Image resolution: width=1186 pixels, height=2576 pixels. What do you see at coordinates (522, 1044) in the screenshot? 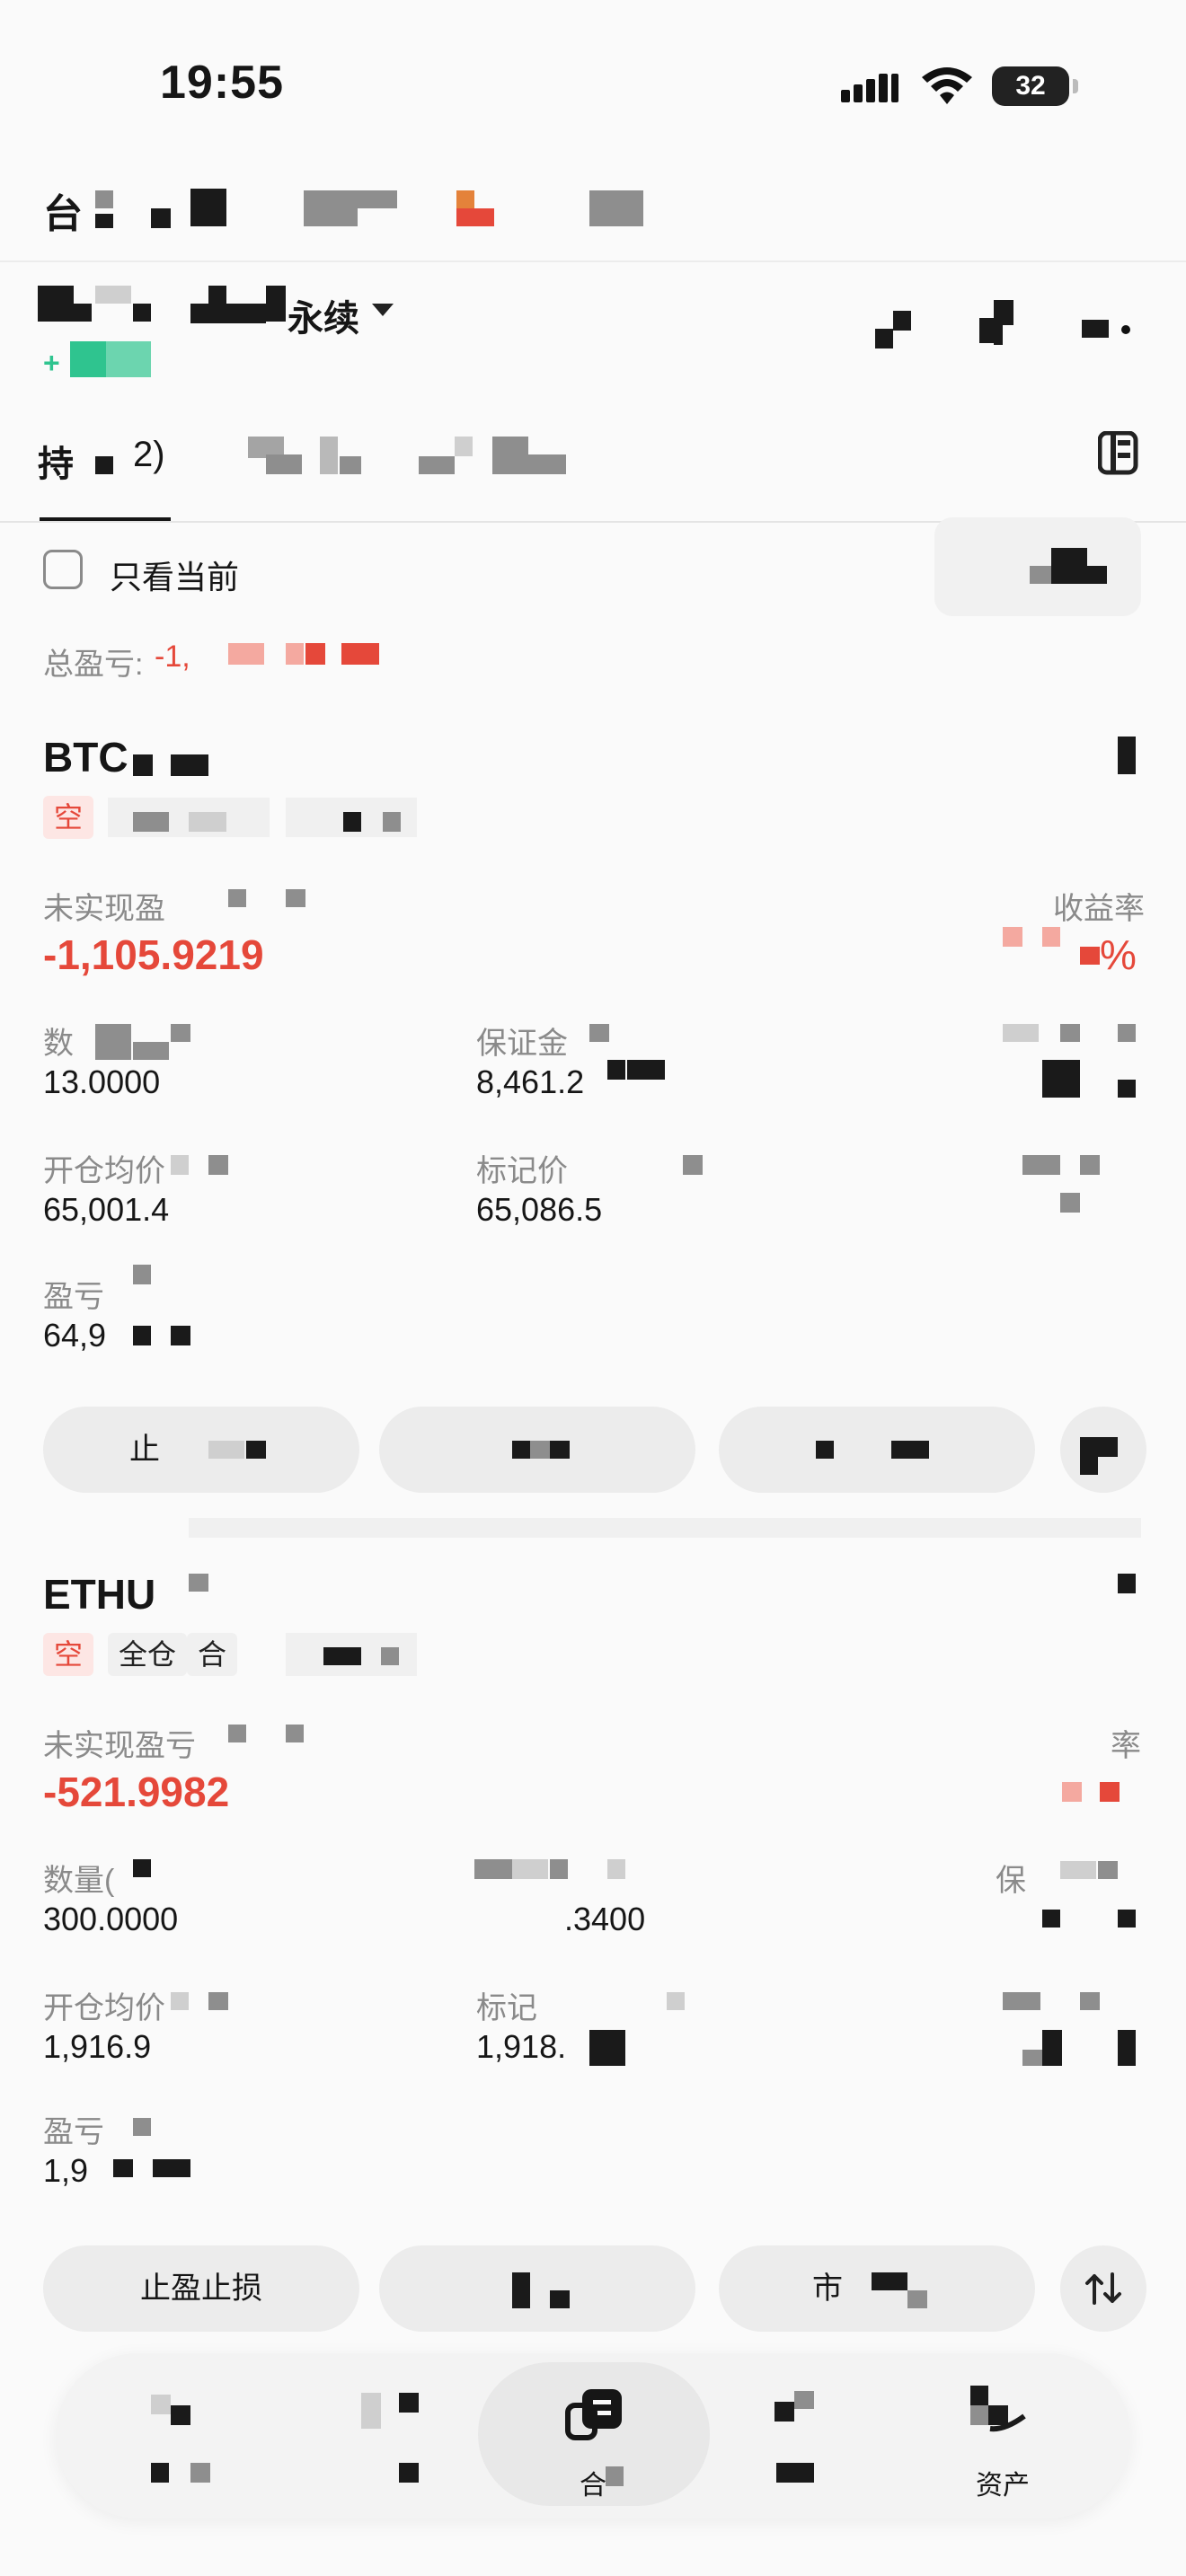
I see `margin-label: 保证金` at bounding box center [522, 1044].